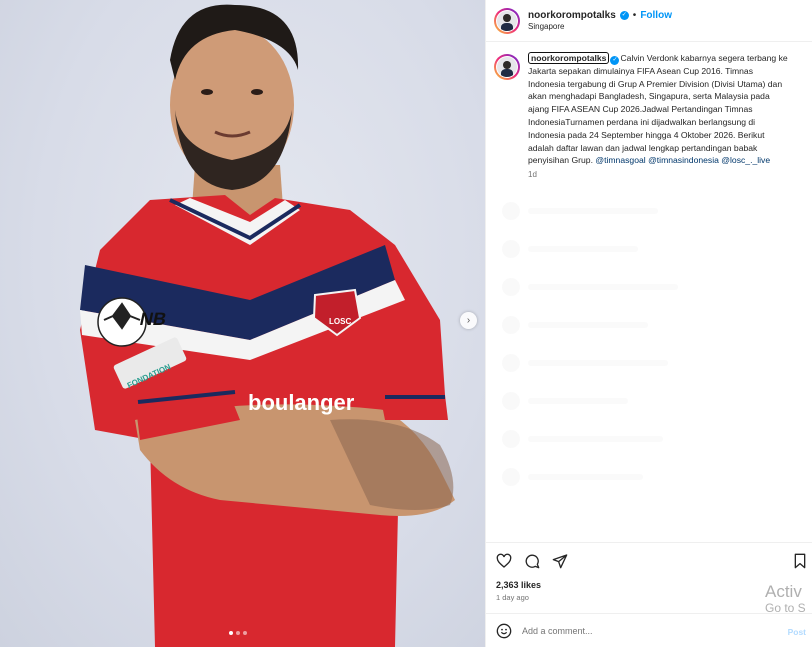  What do you see at coordinates (745, 160) in the screenshot?
I see `mention-link: @losc_._live` at bounding box center [745, 160].